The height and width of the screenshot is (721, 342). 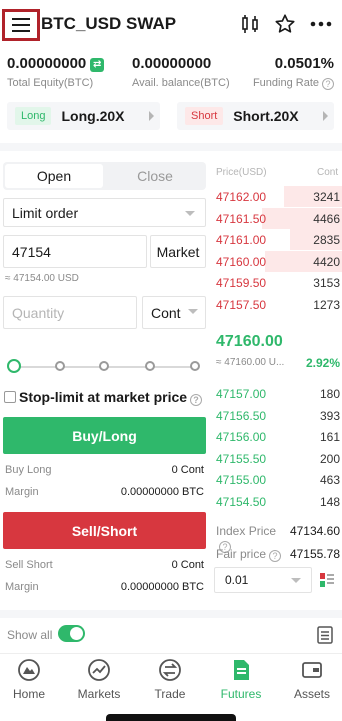 What do you see at coordinates (241, 694) in the screenshot?
I see `nav-futures-label: Futures` at bounding box center [241, 694].